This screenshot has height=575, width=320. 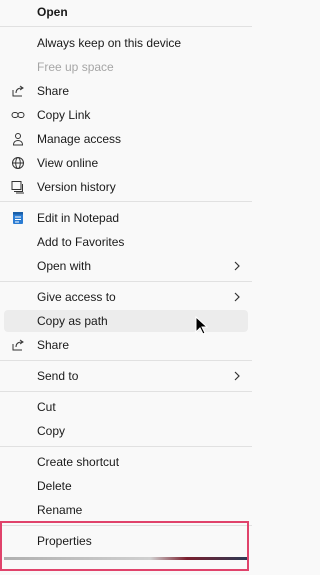 I want to click on menu-item-label: Give access to, so click(x=76, y=297).